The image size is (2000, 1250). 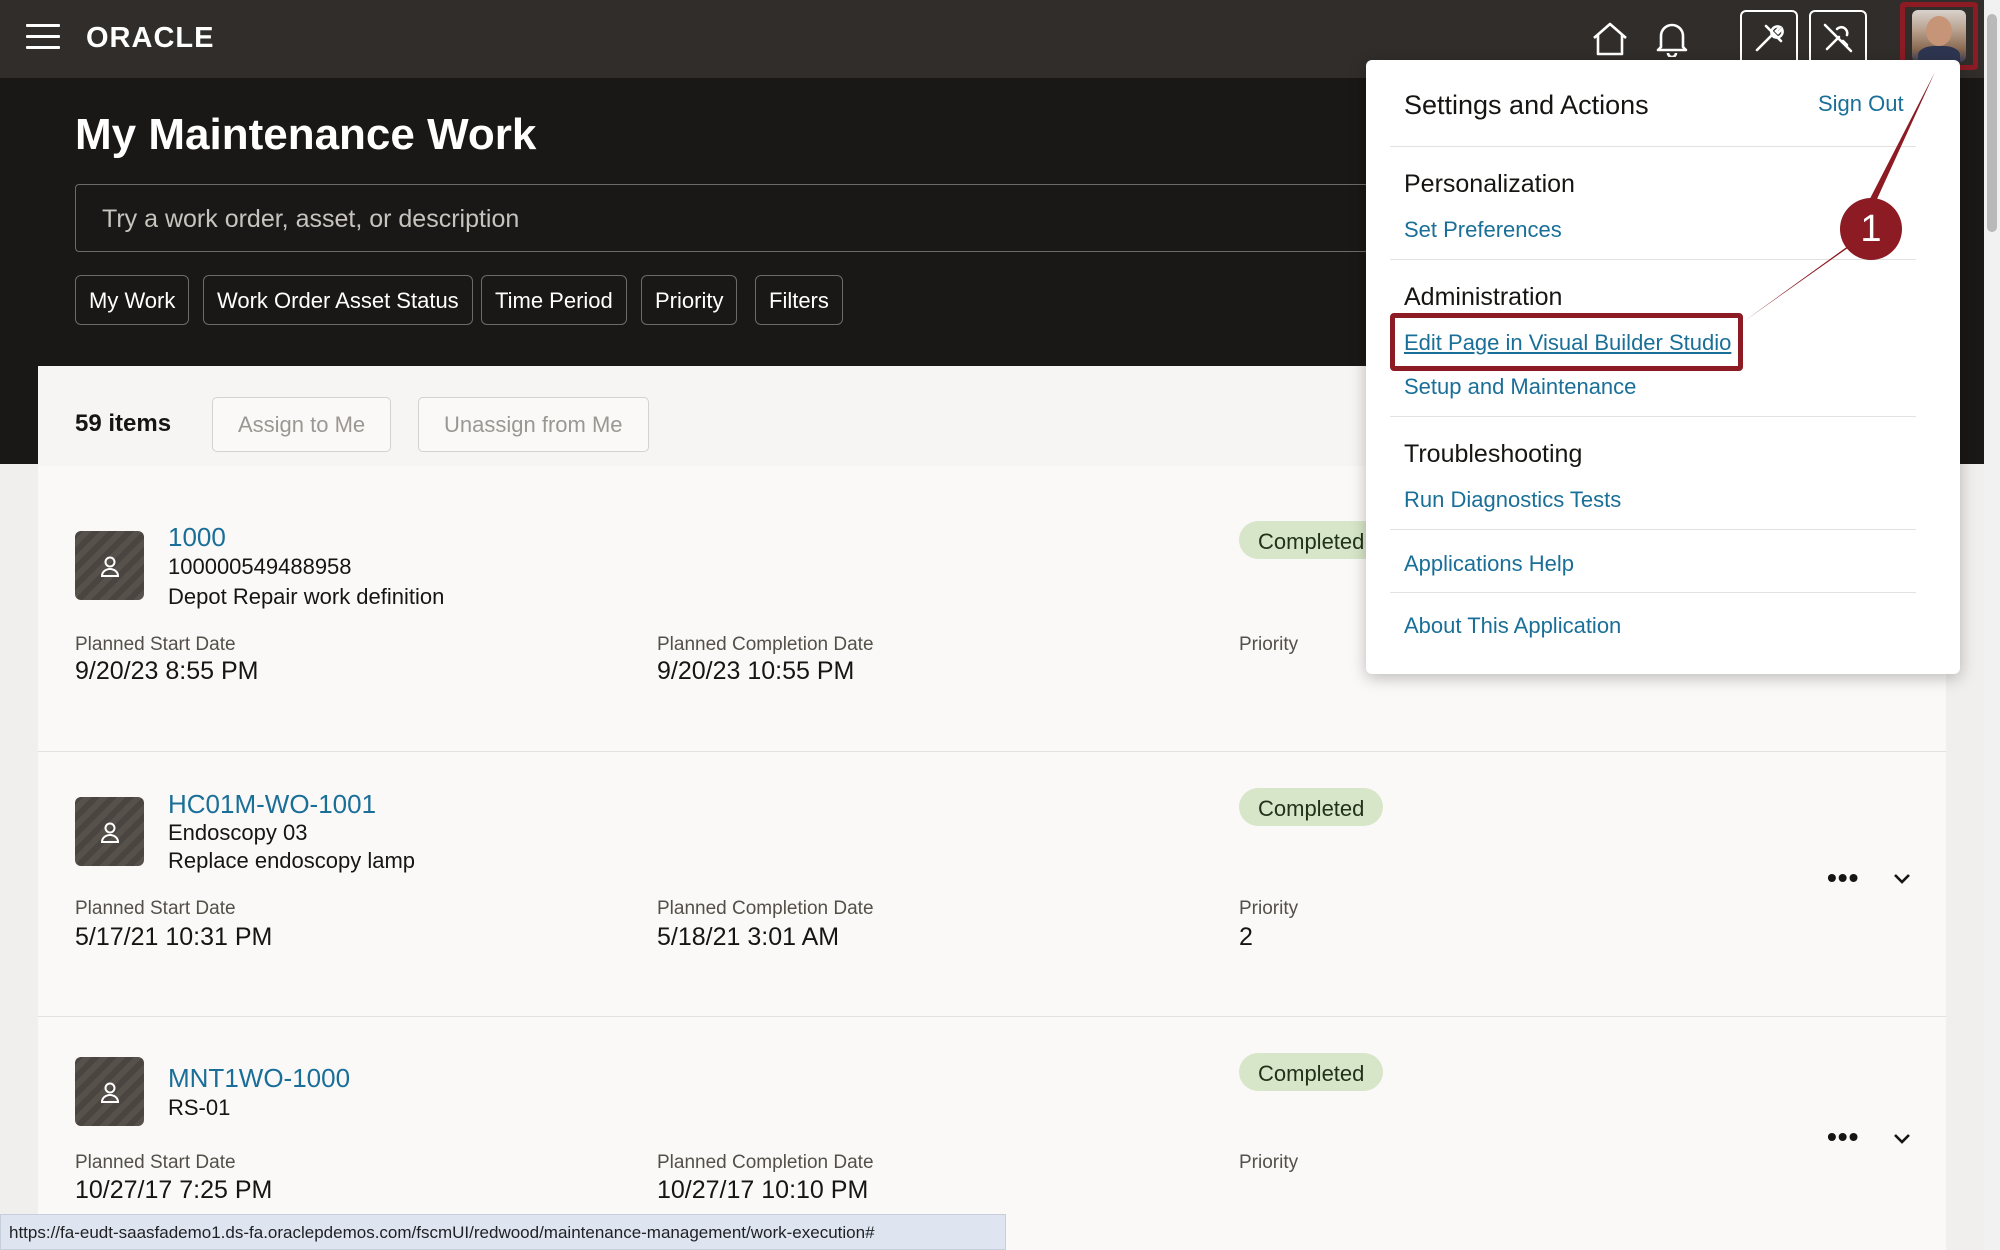 I want to click on menu-title: Settings and Actions, so click(x=1526, y=105).